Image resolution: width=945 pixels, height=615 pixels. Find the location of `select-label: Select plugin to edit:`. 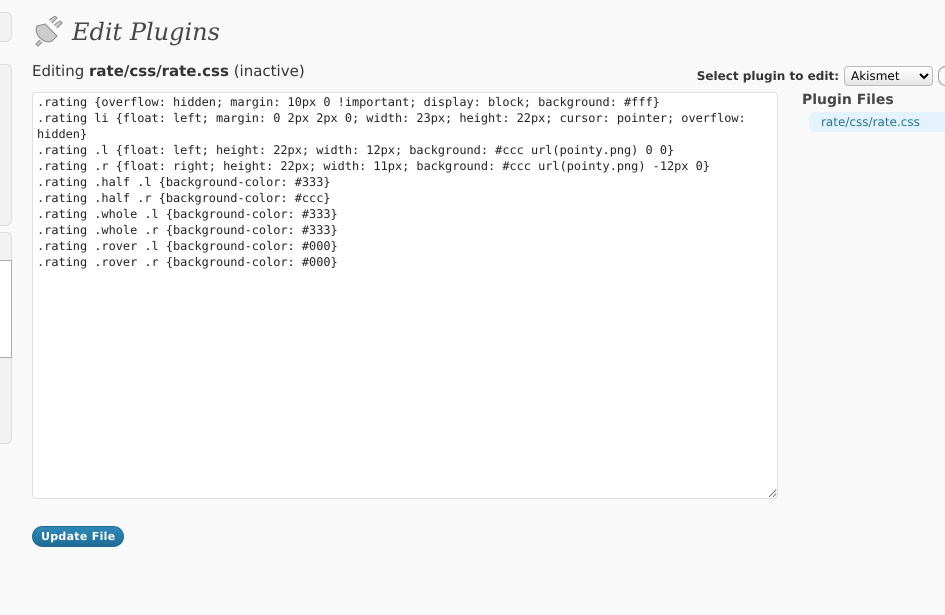

select-label: Select plugin to edit: is located at coordinates (767, 76).